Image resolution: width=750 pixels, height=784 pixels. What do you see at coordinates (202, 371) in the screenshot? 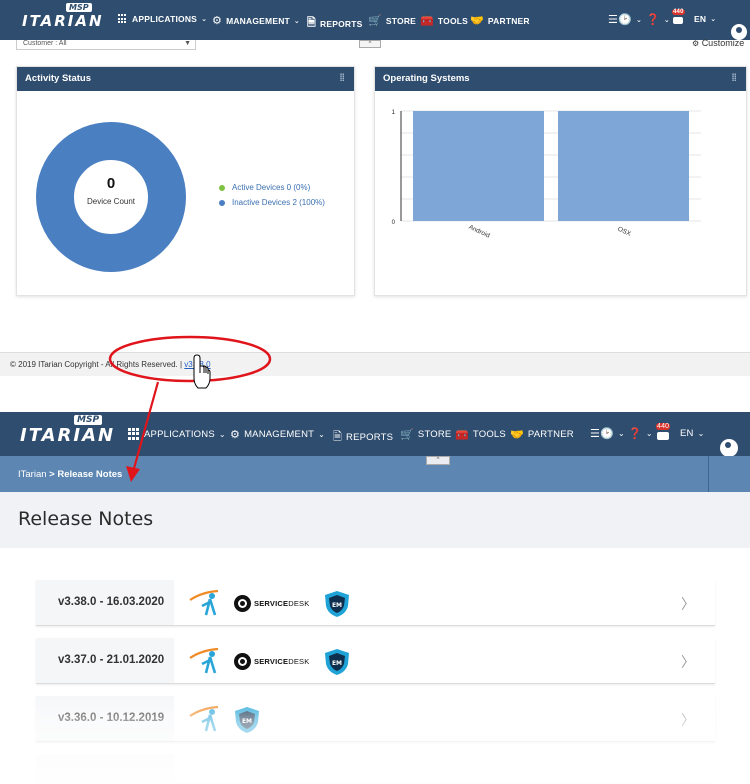
I see `hand-cursor-icon` at bounding box center [202, 371].